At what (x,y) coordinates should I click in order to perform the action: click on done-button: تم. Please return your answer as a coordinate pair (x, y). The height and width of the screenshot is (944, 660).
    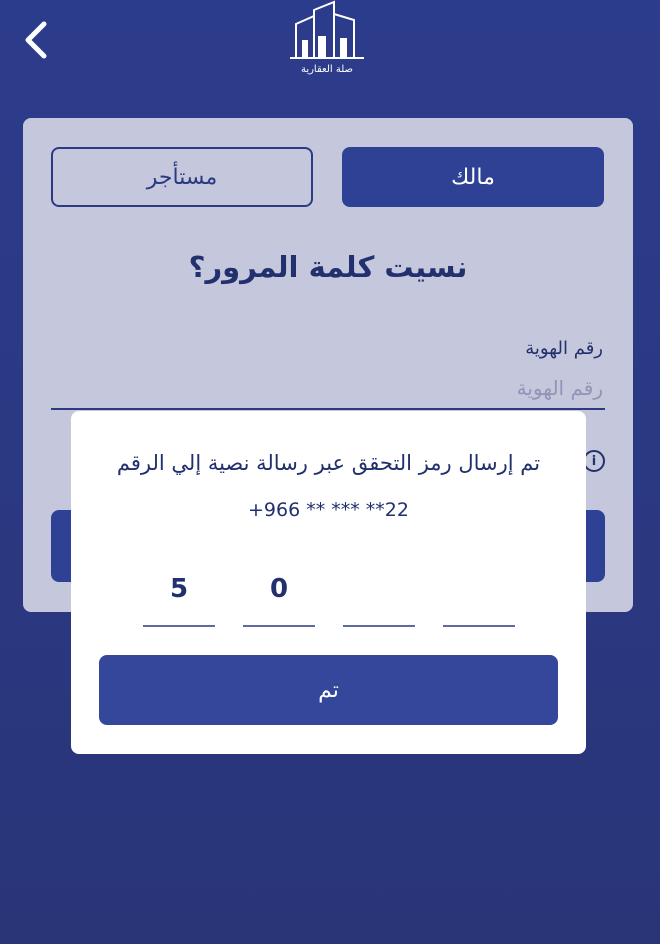
    Looking at the image, I should click on (328, 690).